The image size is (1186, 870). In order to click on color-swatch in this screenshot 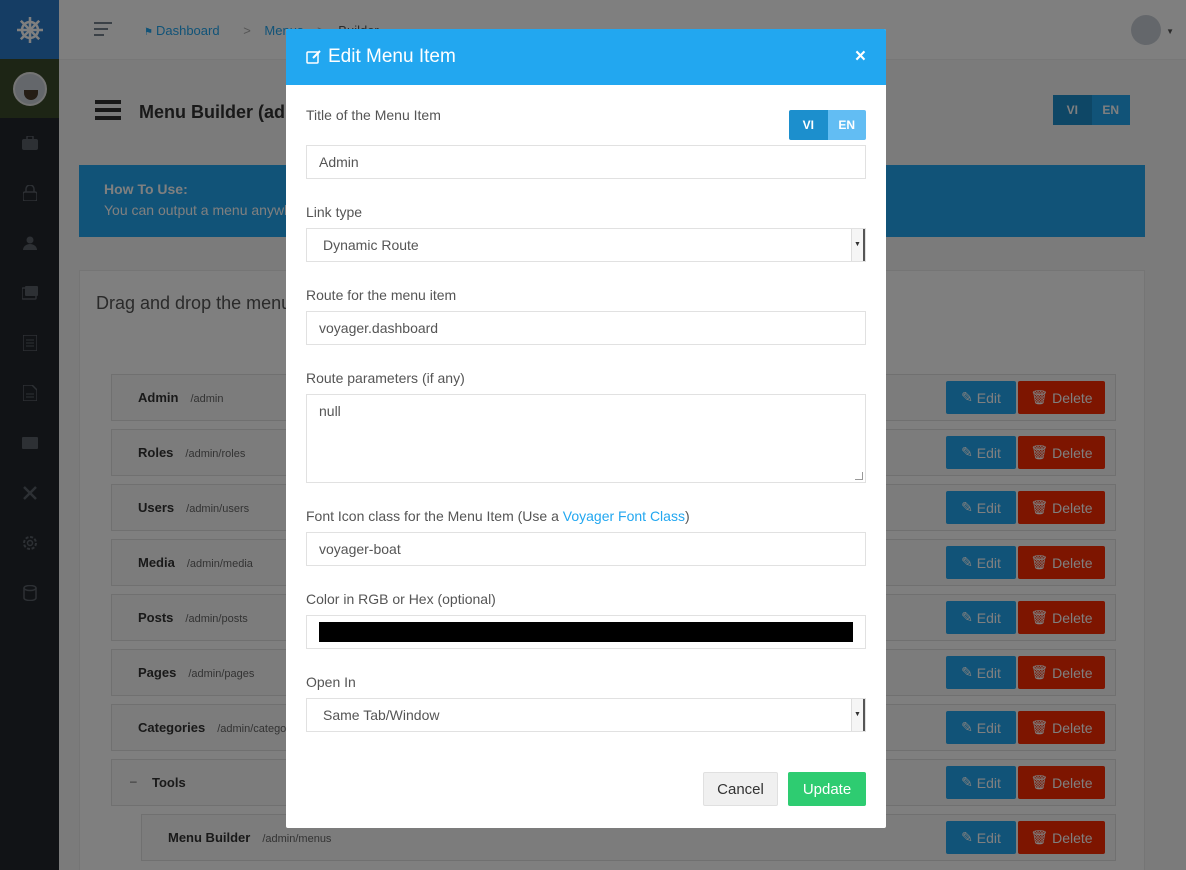, I will do `click(586, 632)`.